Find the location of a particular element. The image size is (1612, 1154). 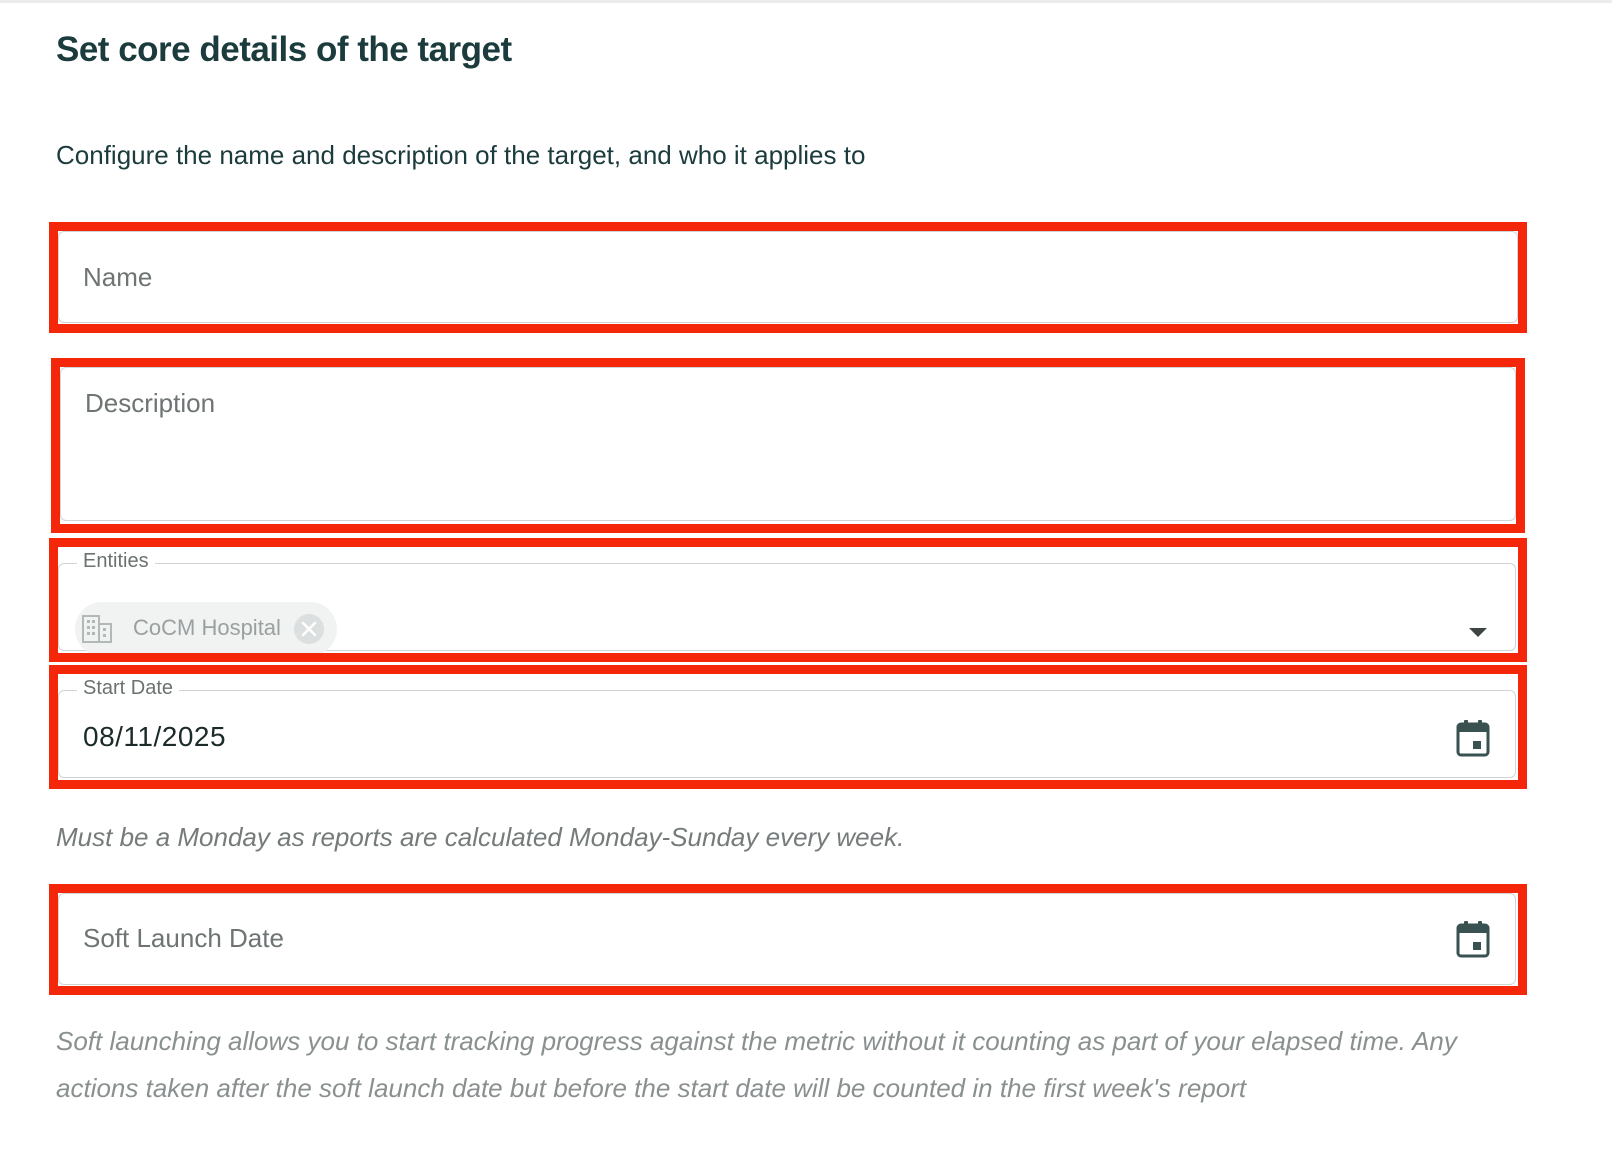

highlight-soft-launch-date-field is located at coordinates (788, 939).